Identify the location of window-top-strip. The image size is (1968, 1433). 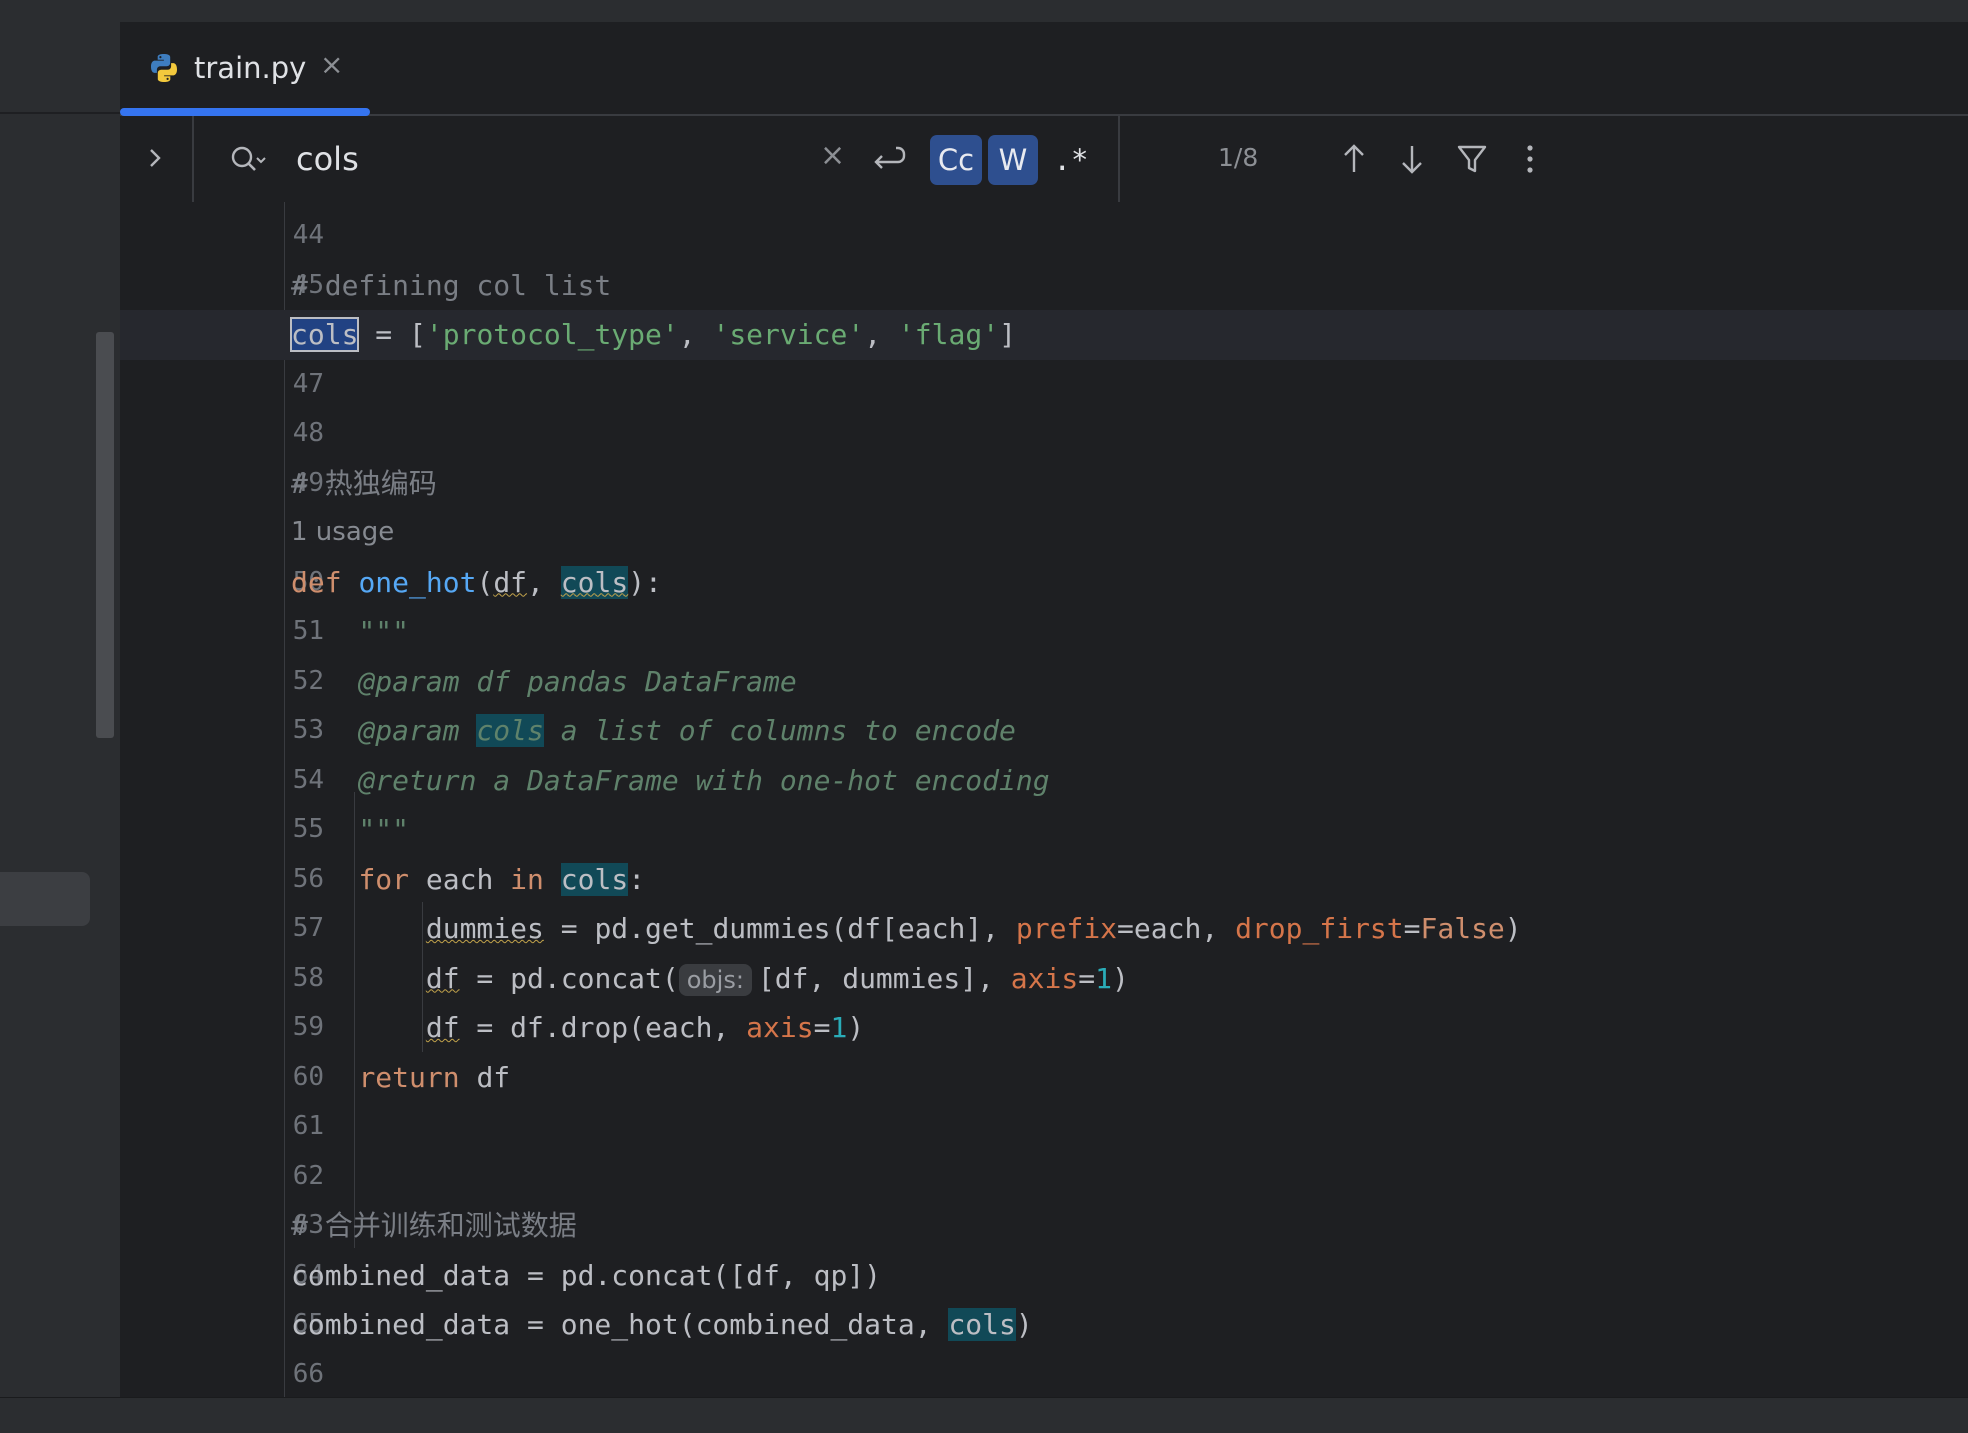
(984, 11).